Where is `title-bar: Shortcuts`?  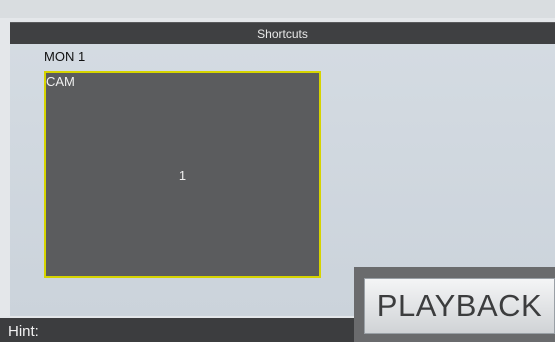
title-bar: Shortcuts is located at coordinates (282, 33).